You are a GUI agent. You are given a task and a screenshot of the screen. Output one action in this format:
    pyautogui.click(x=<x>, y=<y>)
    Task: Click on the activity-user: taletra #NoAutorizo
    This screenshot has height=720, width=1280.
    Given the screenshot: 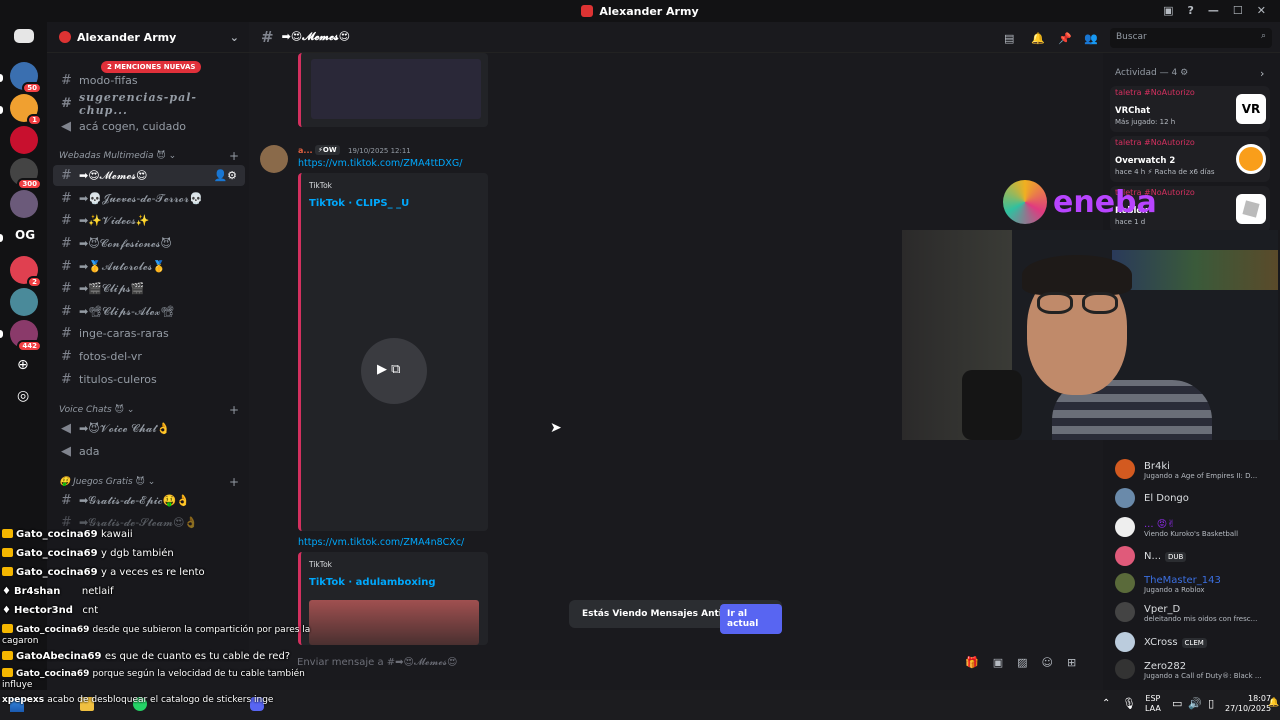 What is the action you would take?
    pyautogui.click(x=1155, y=142)
    